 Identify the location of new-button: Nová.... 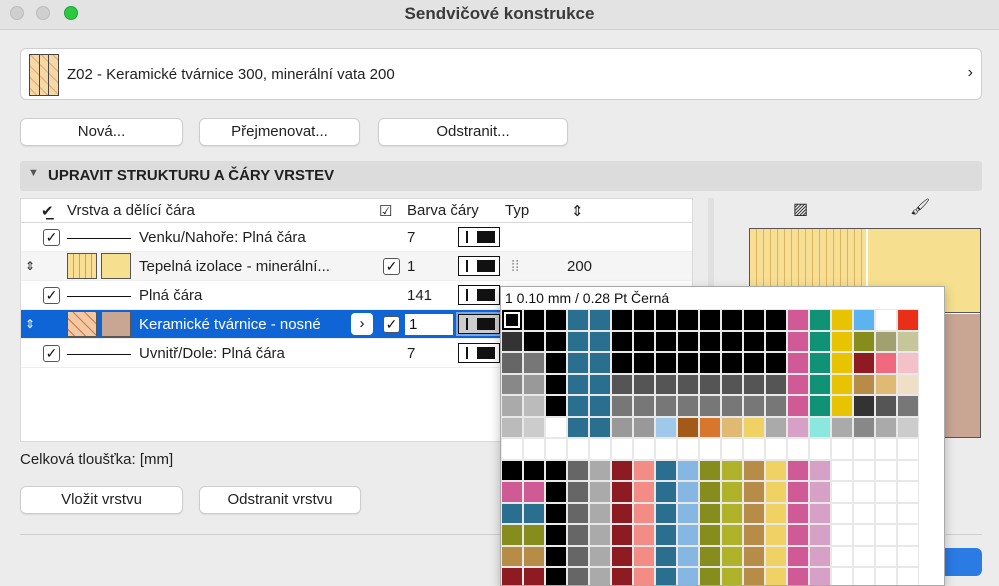
(101, 132).